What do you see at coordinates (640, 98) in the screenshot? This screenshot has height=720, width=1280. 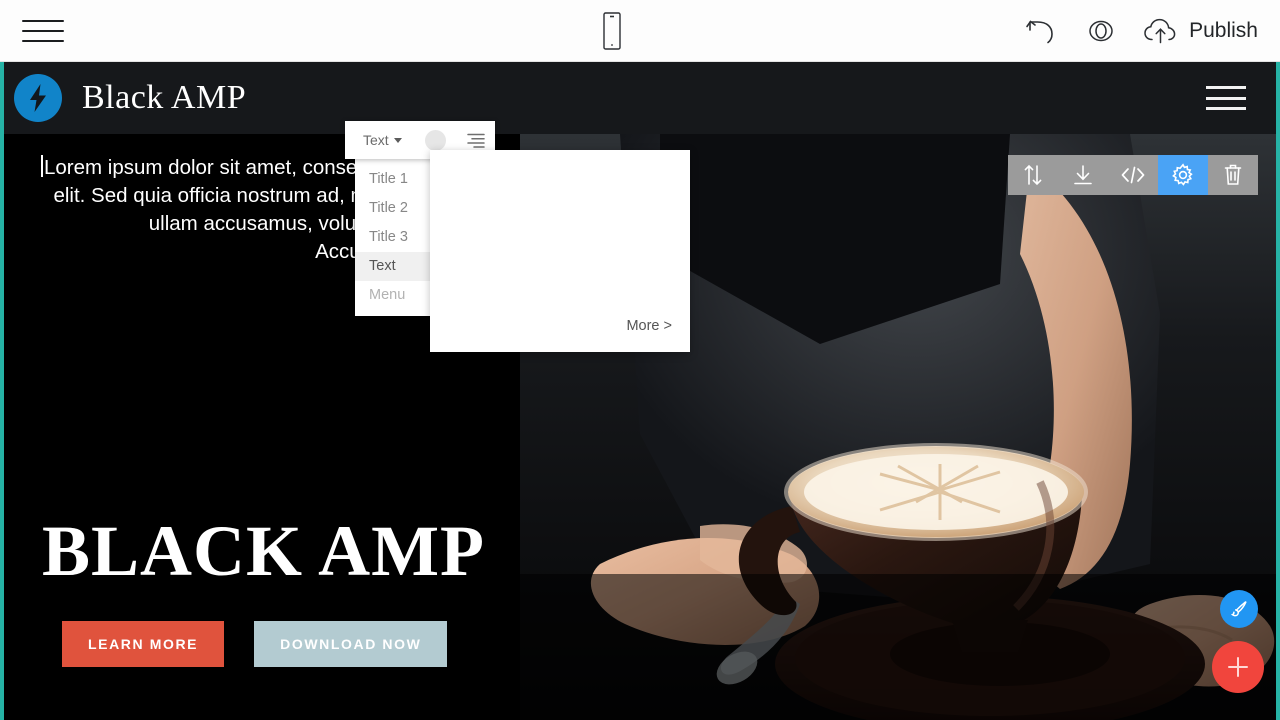 I see `site-navbar: Black AMP` at bounding box center [640, 98].